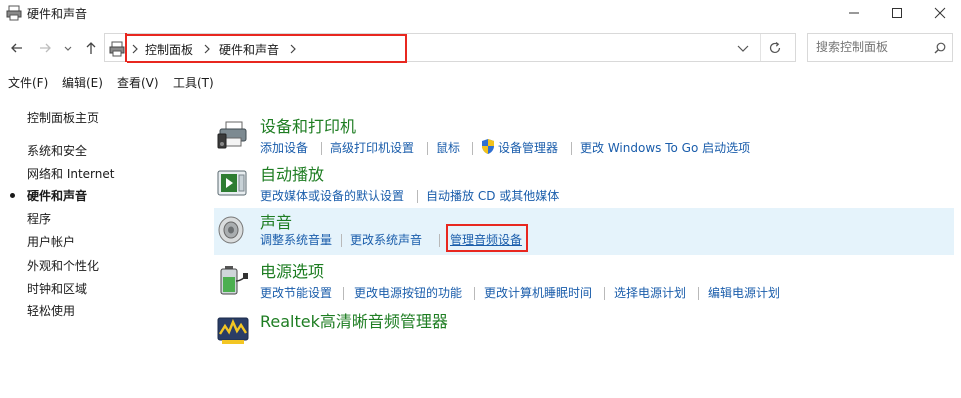 The width and height of the screenshot is (961, 398). Describe the element at coordinates (234, 280) in the screenshot. I see `battery-icon` at that location.